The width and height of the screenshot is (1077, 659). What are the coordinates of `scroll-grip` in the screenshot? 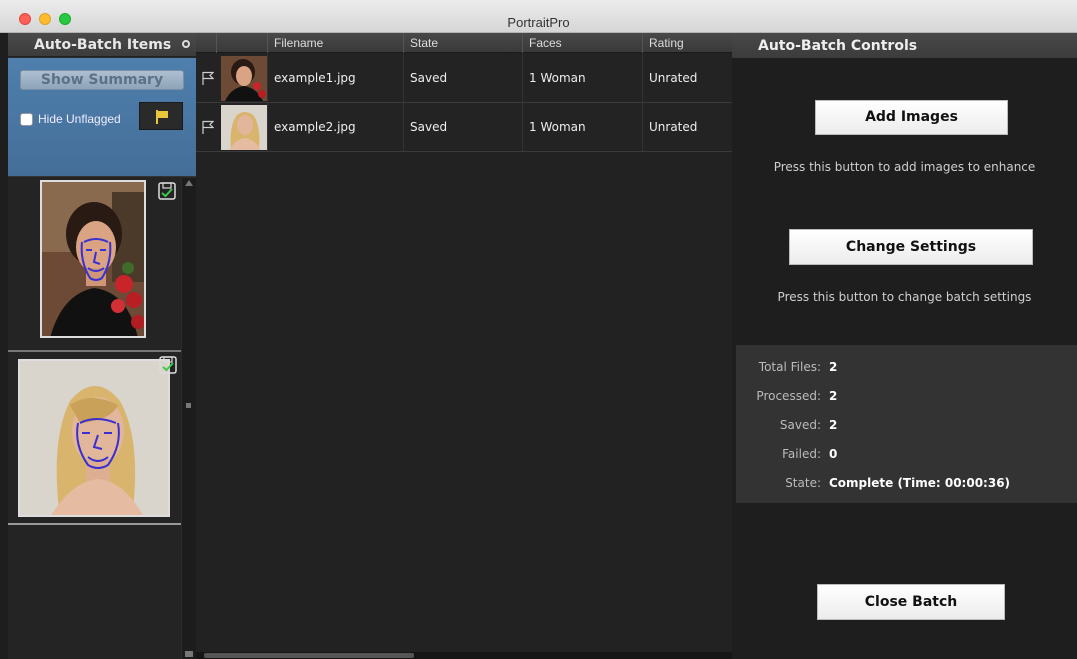 It's located at (188, 405).